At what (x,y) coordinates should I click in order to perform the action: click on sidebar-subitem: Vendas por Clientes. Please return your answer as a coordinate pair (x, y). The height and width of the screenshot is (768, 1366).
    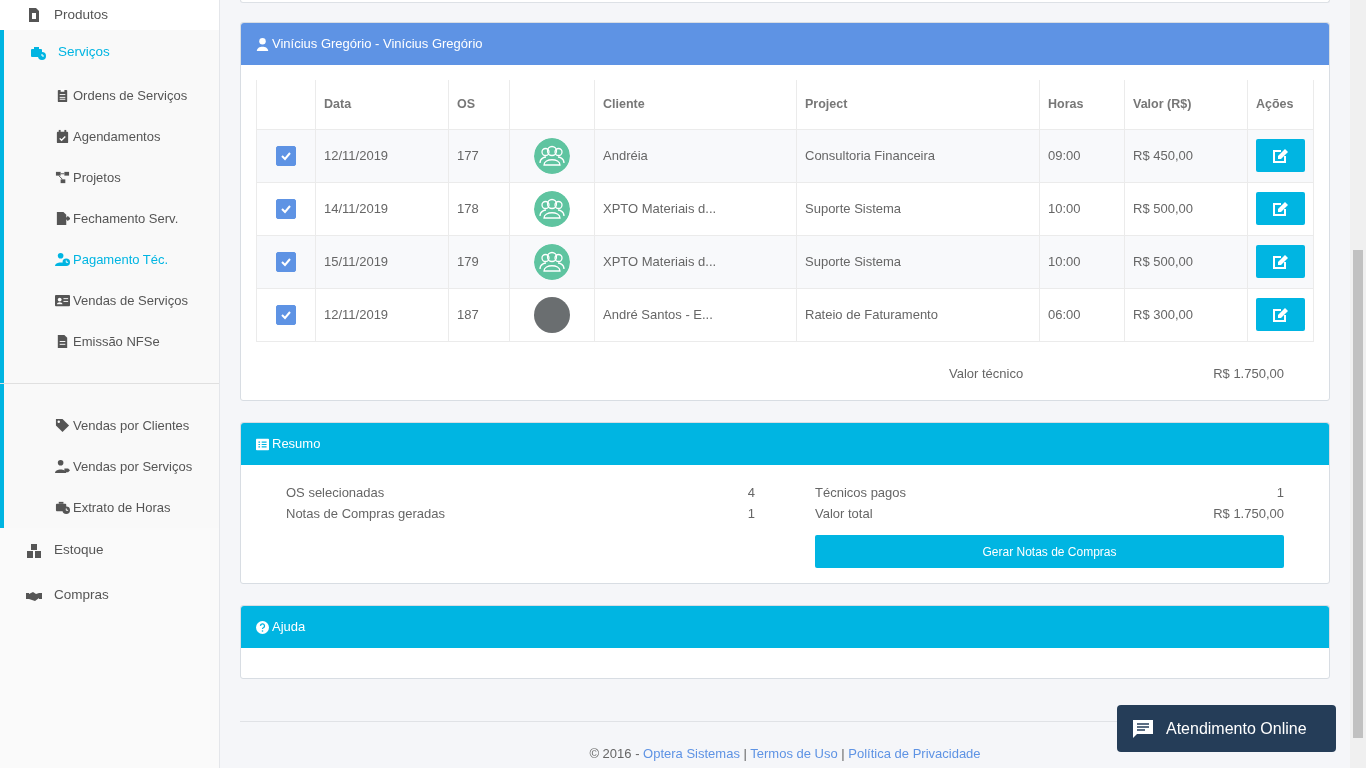
    Looking at the image, I should click on (111, 425).